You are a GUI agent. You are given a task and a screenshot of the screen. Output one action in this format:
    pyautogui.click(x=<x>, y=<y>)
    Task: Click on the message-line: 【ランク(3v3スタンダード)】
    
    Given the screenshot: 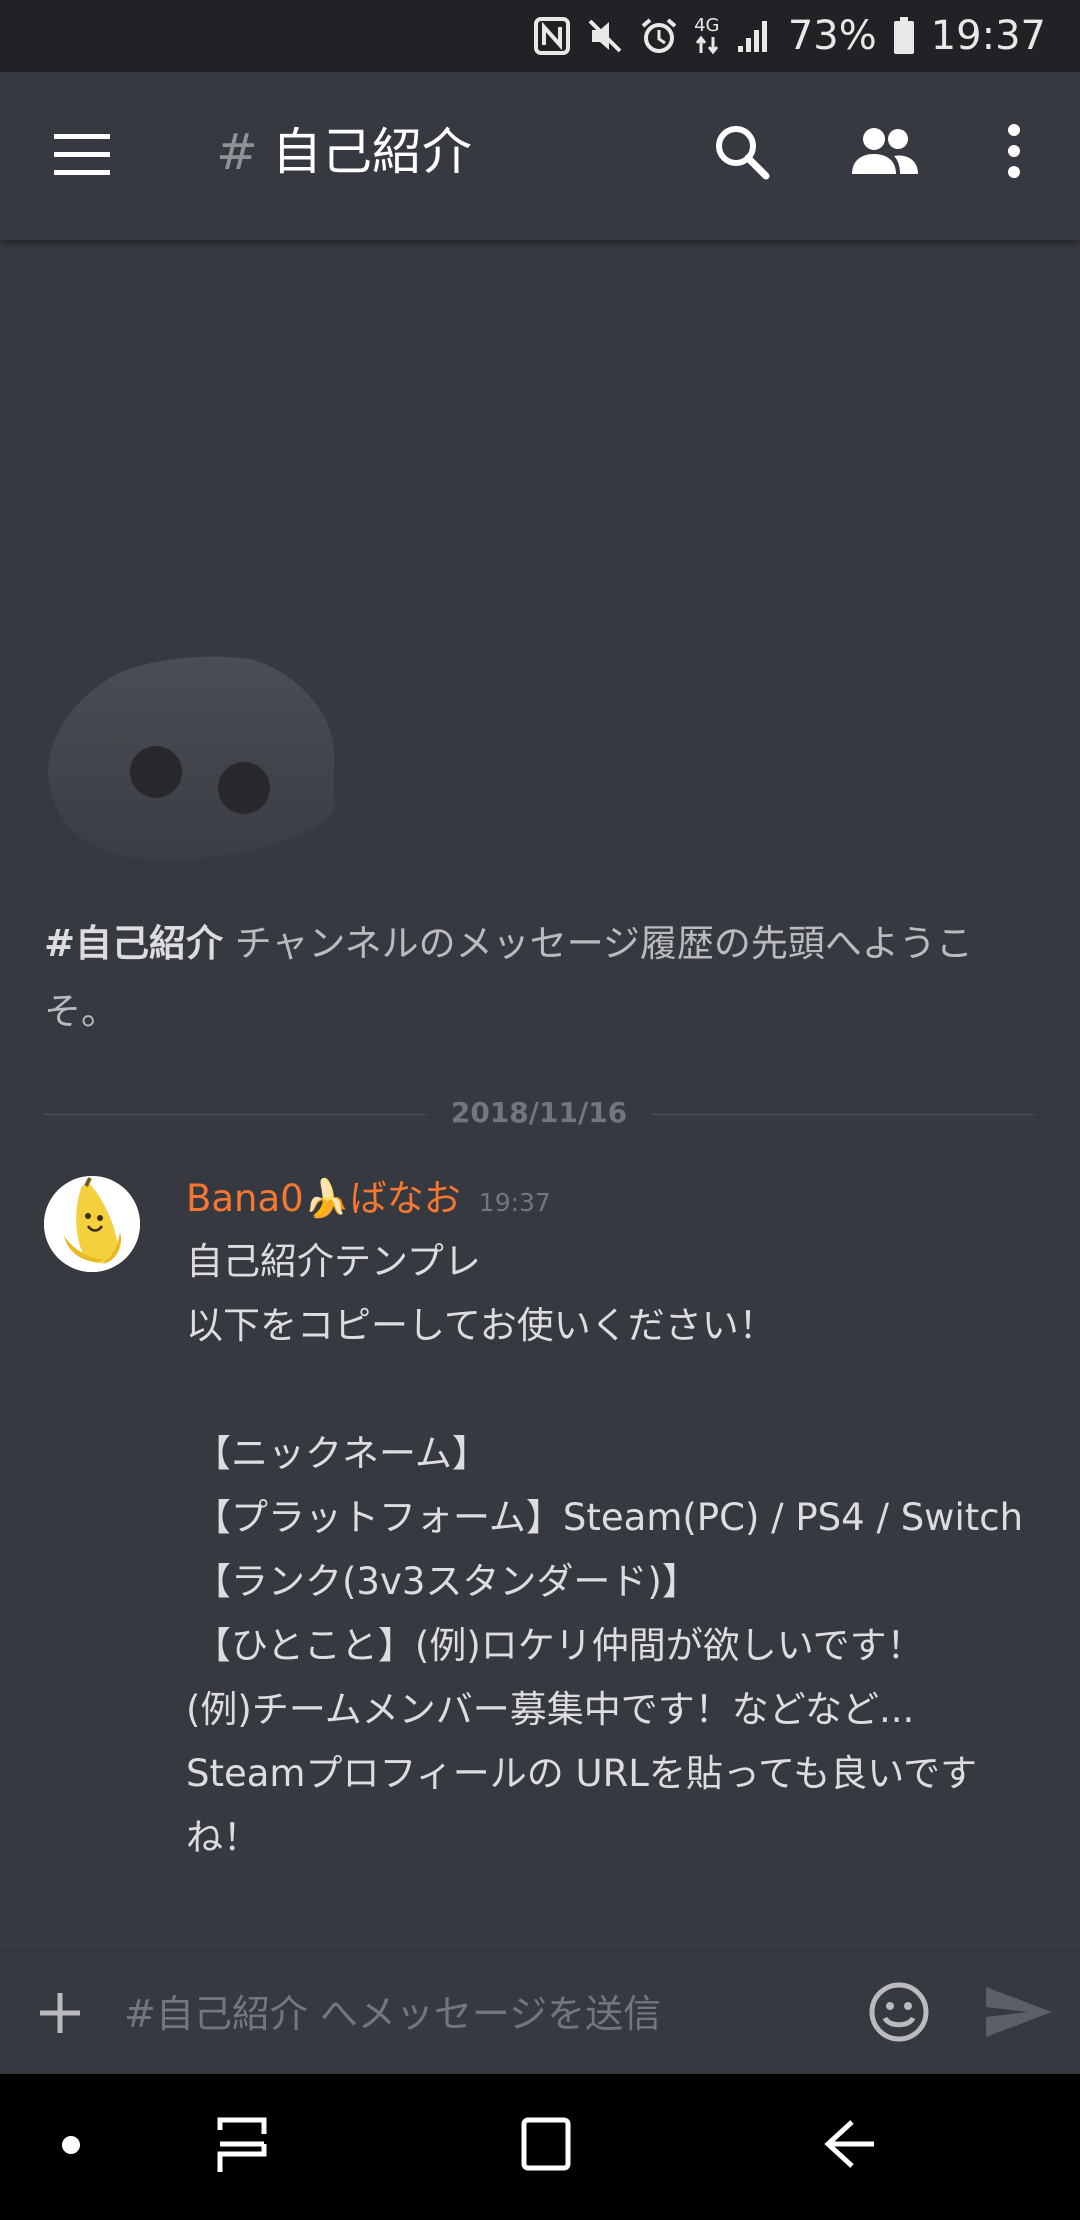 What is the action you would take?
    pyautogui.click(x=446, y=1581)
    